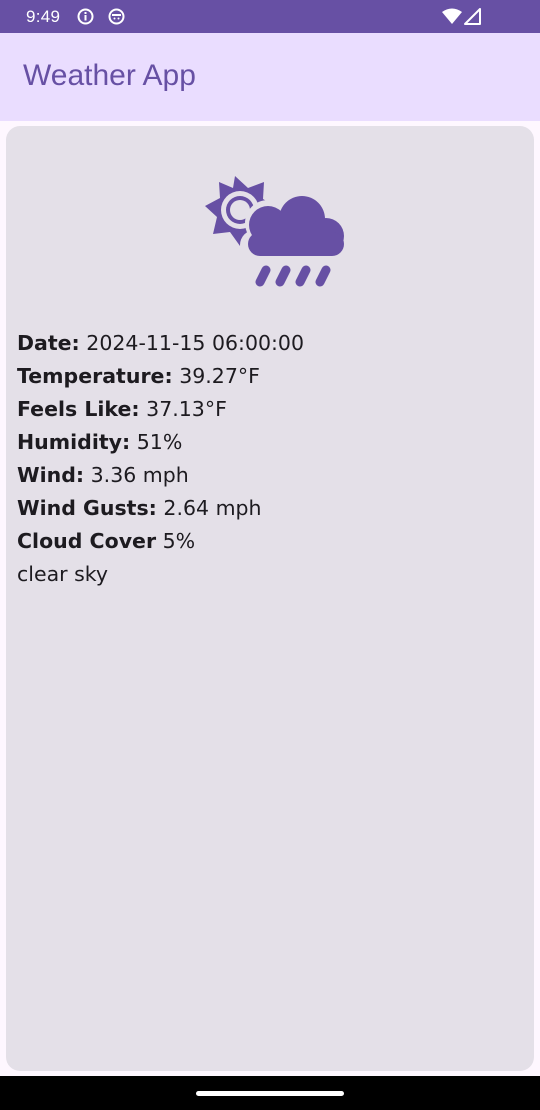 This screenshot has width=540, height=1110. I want to click on status-bar: 9:49, so click(270, 16).